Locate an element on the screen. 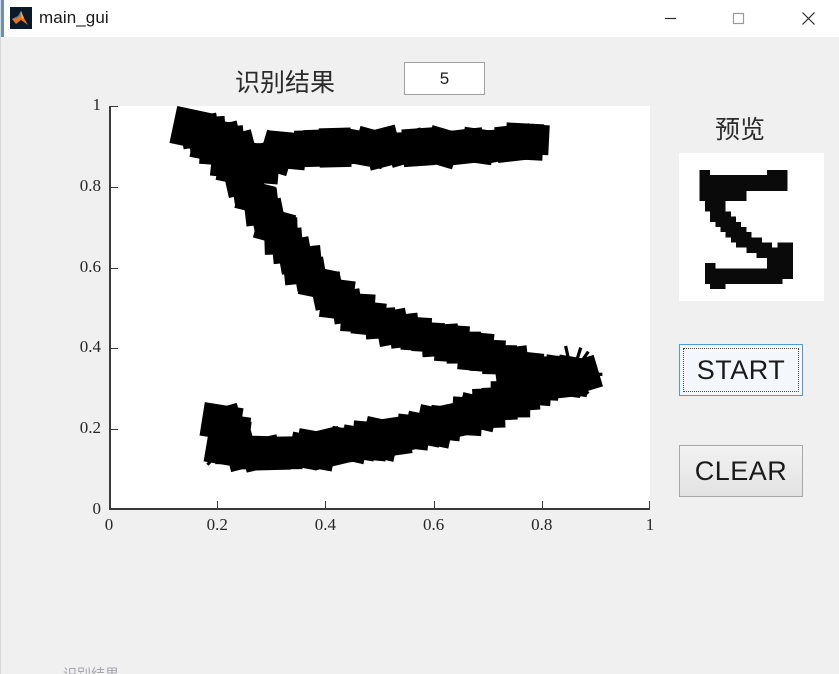 The height and width of the screenshot is (674, 839). x-axis-tick-label: 0.2 is located at coordinates (217, 524).